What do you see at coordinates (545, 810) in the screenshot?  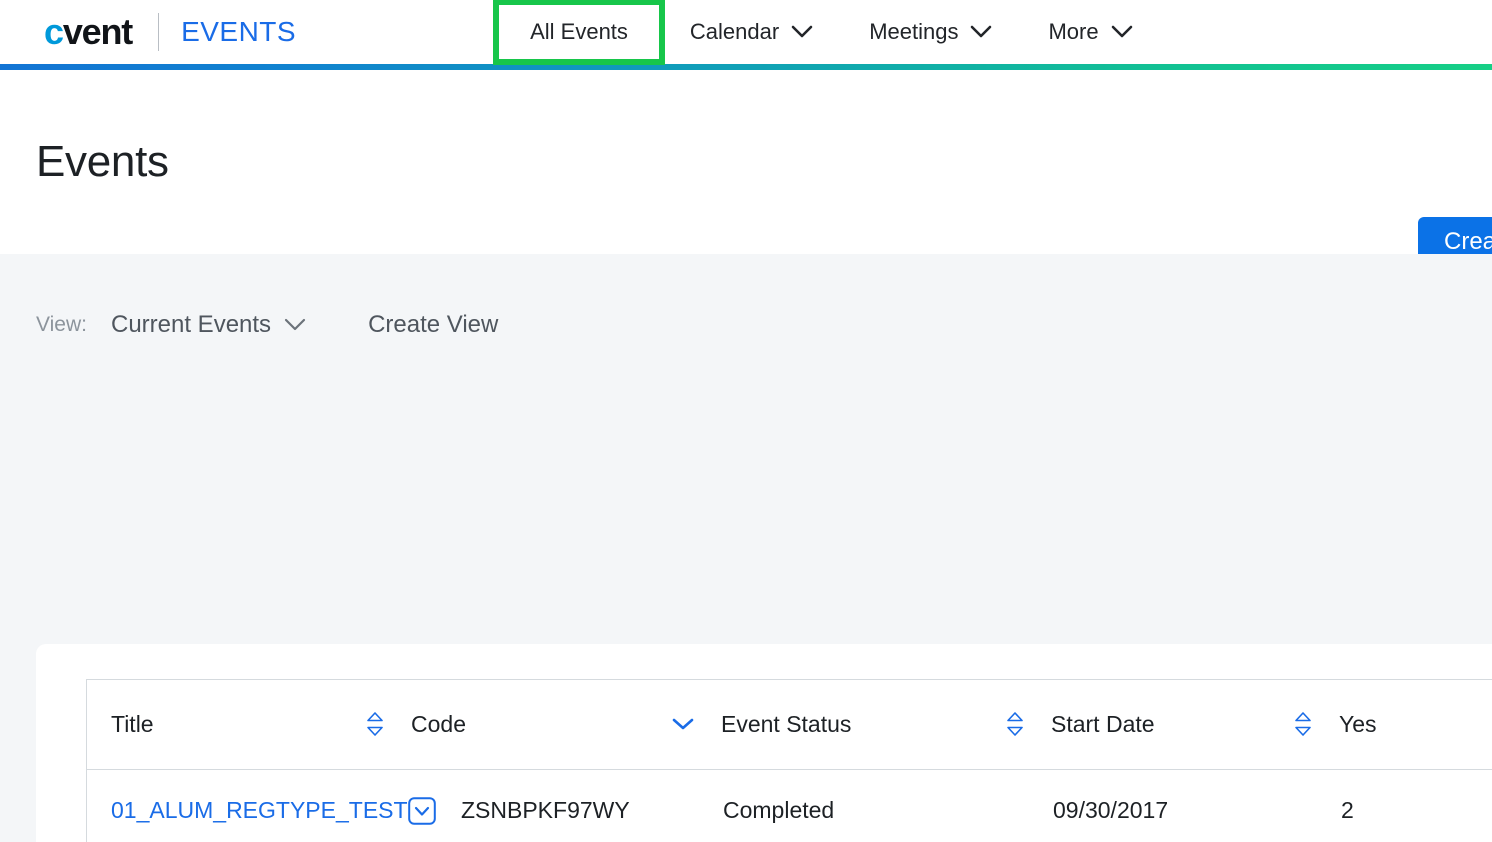 I see `event-code: ZSNBPKF97WY` at bounding box center [545, 810].